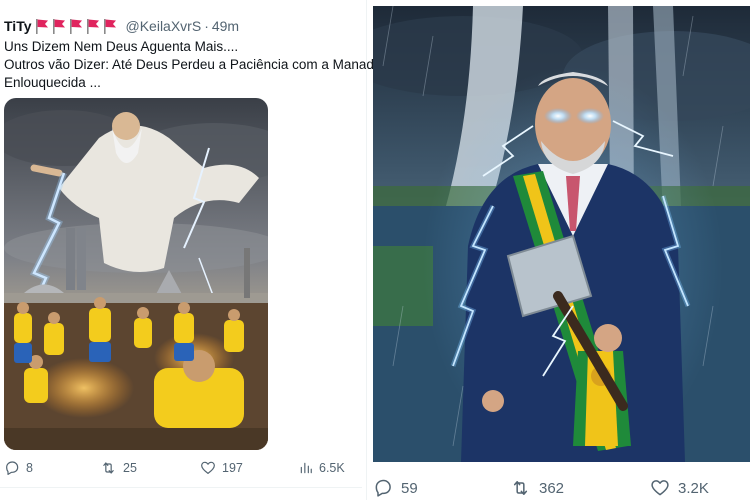 The width and height of the screenshot is (750, 500). What do you see at coordinates (29, 468) in the screenshot?
I see `reply-count: 8` at bounding box center [29, 468].